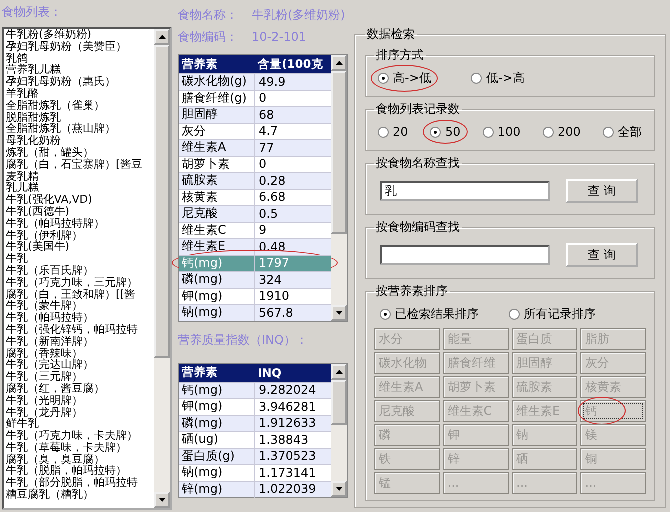 The image size is (670, 512). What do you see at coordinates (80, 200) in the screenshot?
I see `list-item: 牛乳(强化VA,VD)` at bounding box center [80, 200].